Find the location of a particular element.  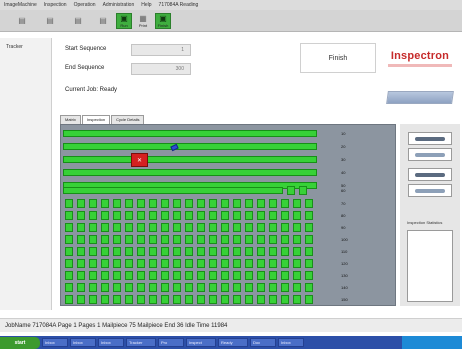

taskbar-item: Ready is located at coordinates (233, 342).